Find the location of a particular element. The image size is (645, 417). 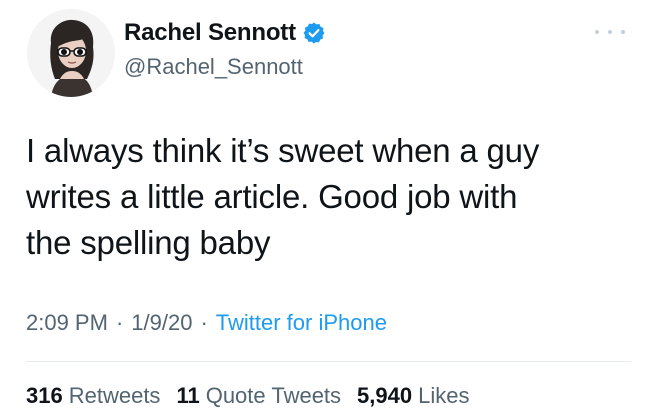

likes-stat: 5,940 Likes is located at coordinates (413, 396).